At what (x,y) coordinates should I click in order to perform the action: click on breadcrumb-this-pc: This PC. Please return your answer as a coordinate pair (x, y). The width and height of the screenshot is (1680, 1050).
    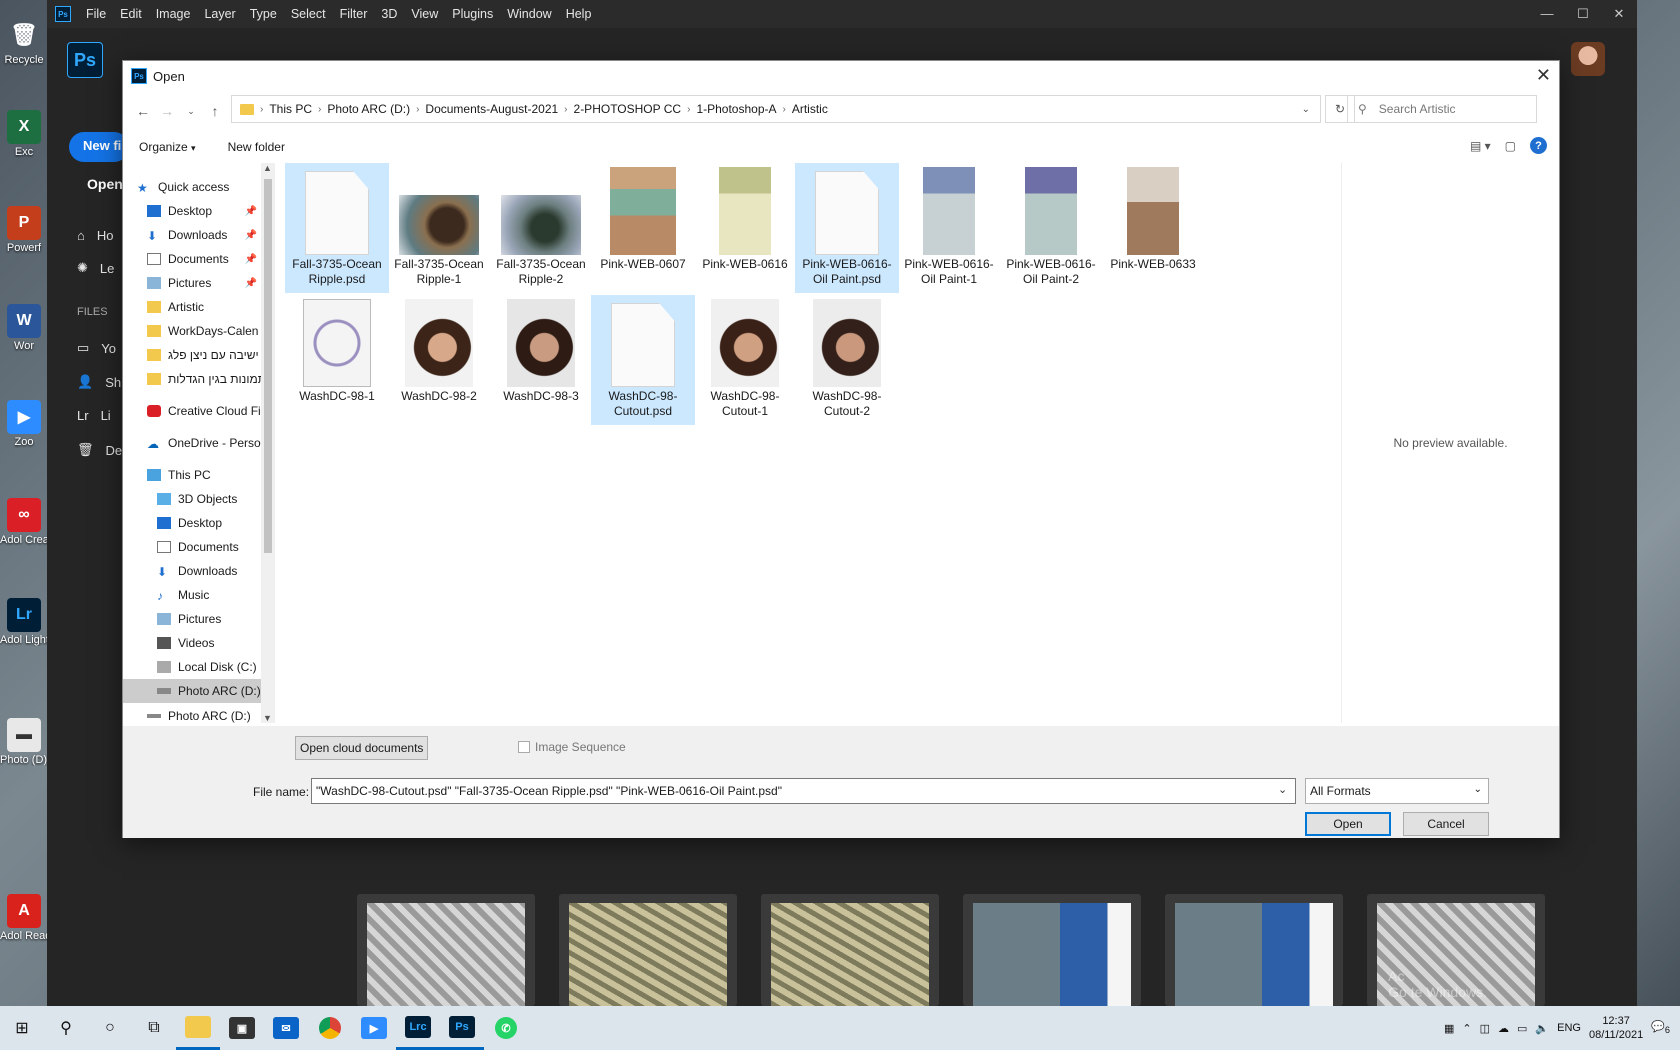
    Looking at the image, I should click on (290, 109).